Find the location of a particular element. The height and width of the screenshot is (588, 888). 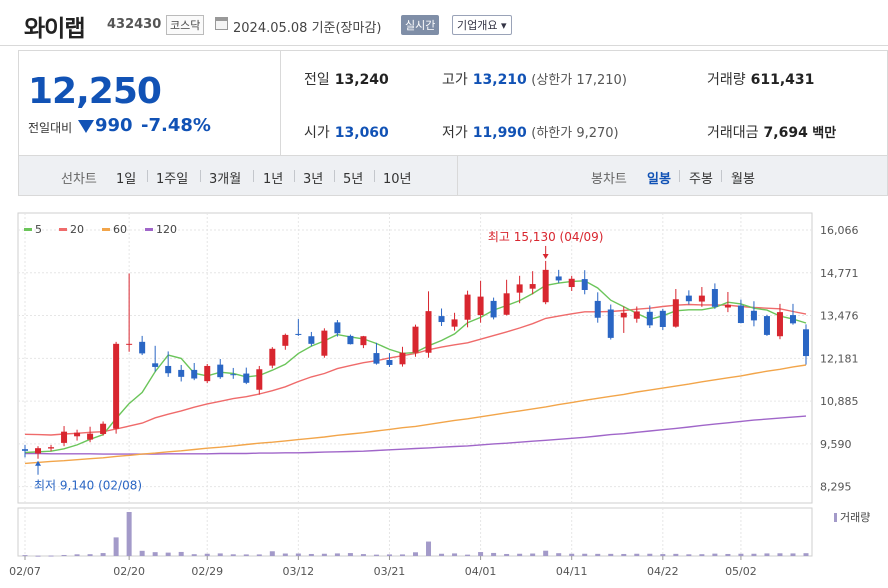

reference-date: 2024.05.08 기준(장마감) is located at coordinates (307, 28).